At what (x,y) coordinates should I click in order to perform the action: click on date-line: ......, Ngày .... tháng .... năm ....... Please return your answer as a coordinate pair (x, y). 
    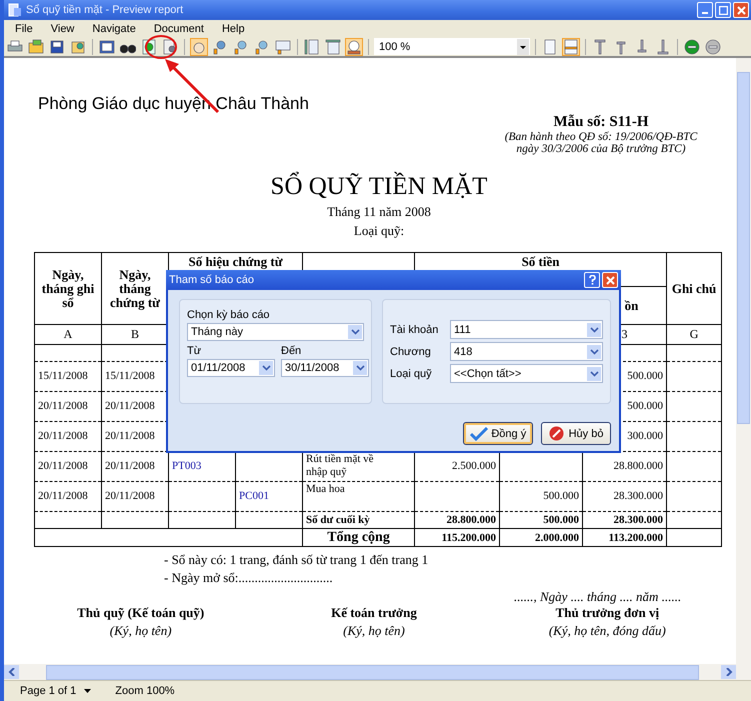
    Looking at the image, I should click on (598, 597).